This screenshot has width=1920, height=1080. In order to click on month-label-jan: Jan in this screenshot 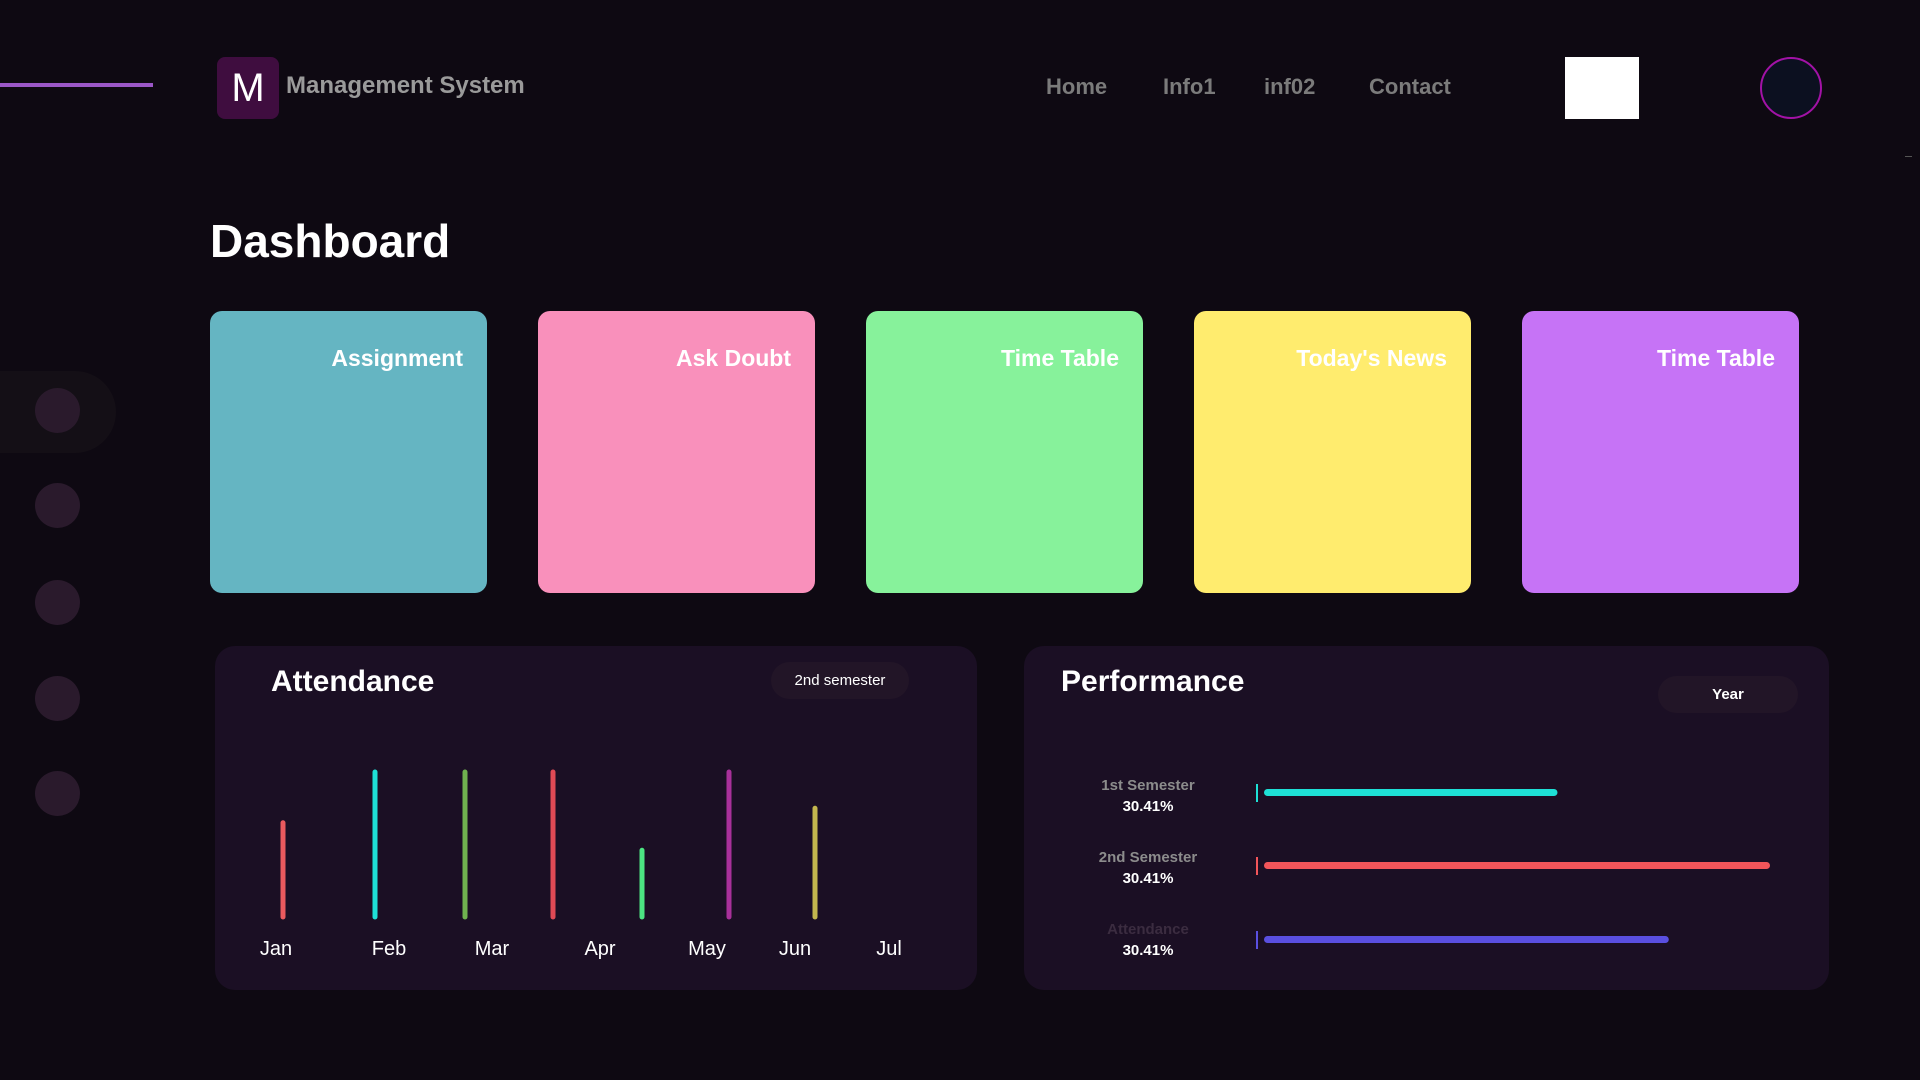, I will do `click(276, 949)`.